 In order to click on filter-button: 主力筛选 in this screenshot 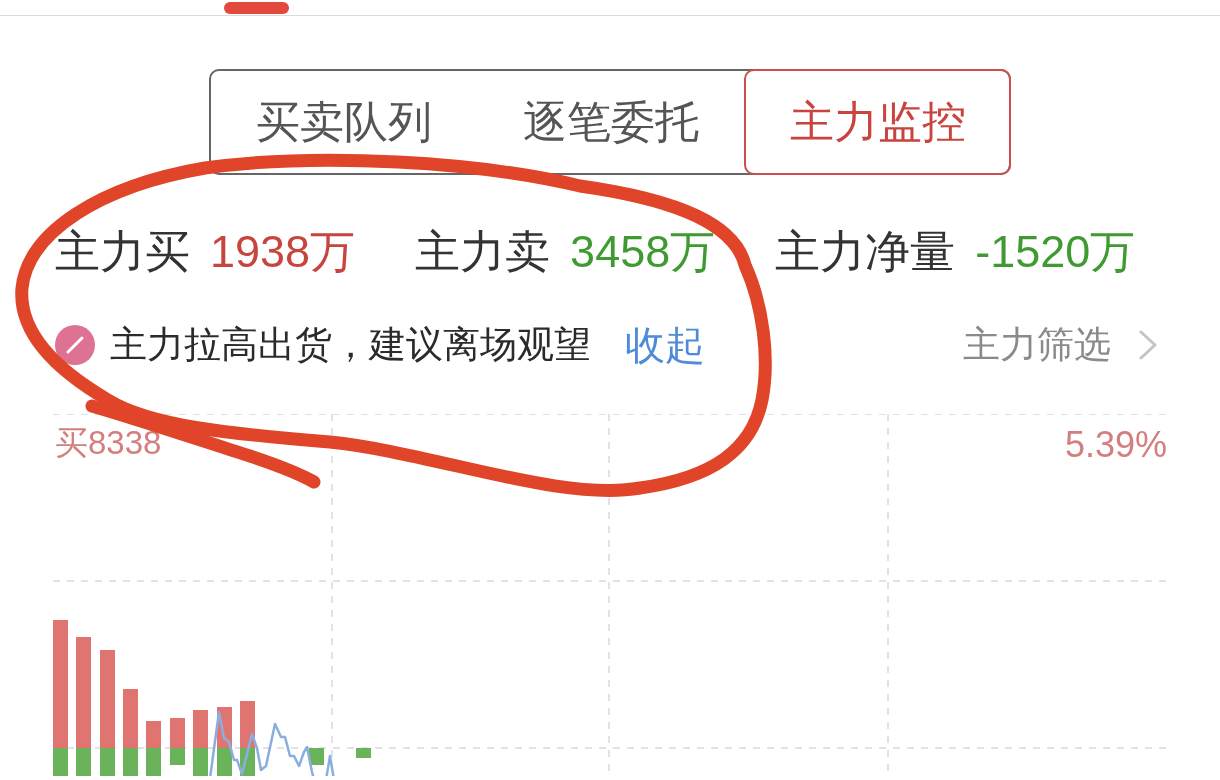, I will do `click(1060, 345)`.